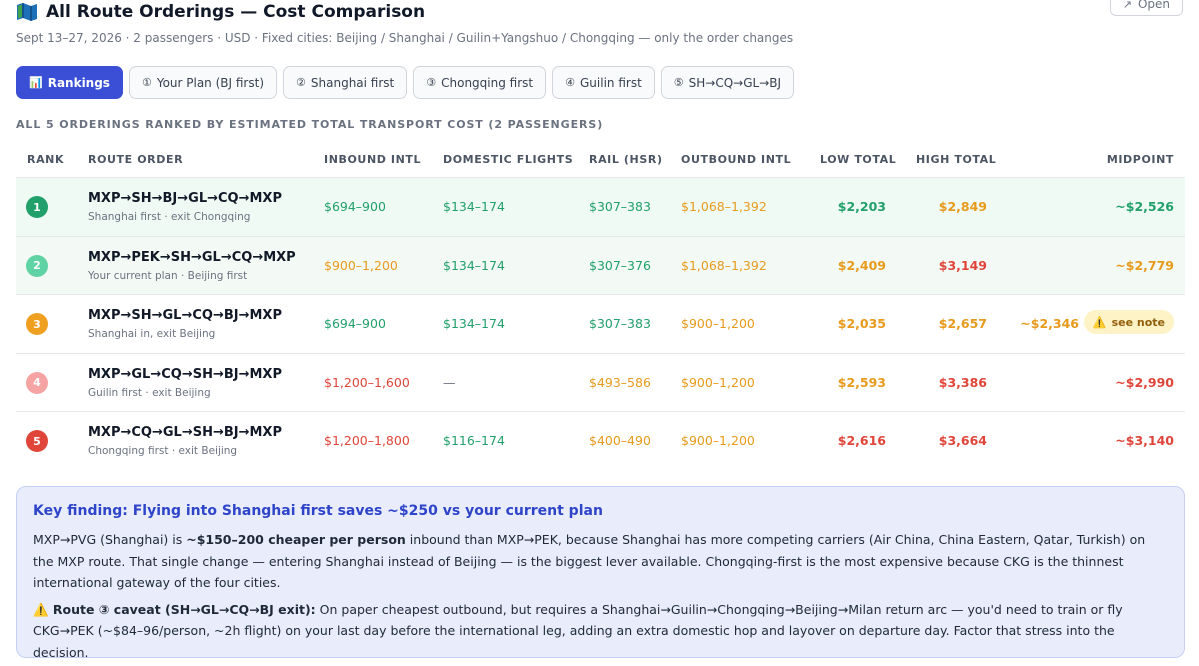 This screenshot has width=1199, height=666. I want to click on midpoint: ~$2,990, so click(1144, 382).